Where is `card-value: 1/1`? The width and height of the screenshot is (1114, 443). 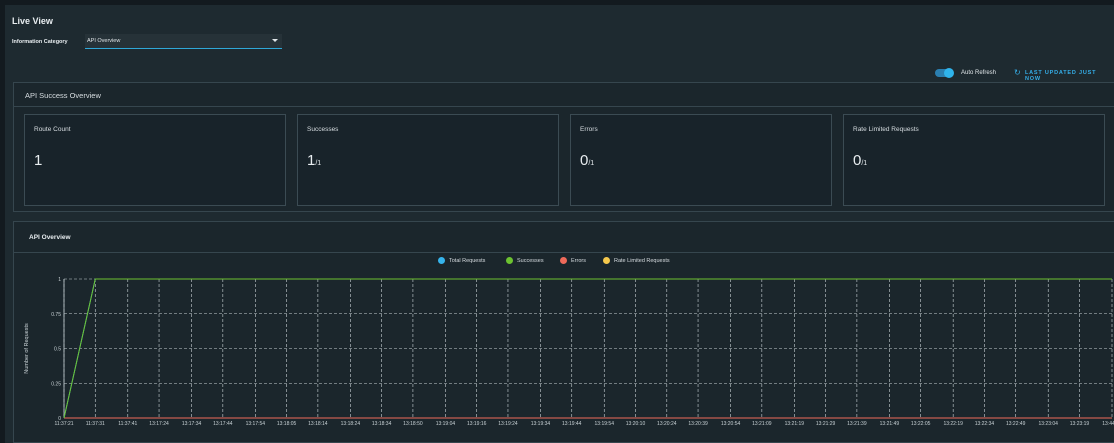 card-value: 1/1 is located at coordinates (314, 160).